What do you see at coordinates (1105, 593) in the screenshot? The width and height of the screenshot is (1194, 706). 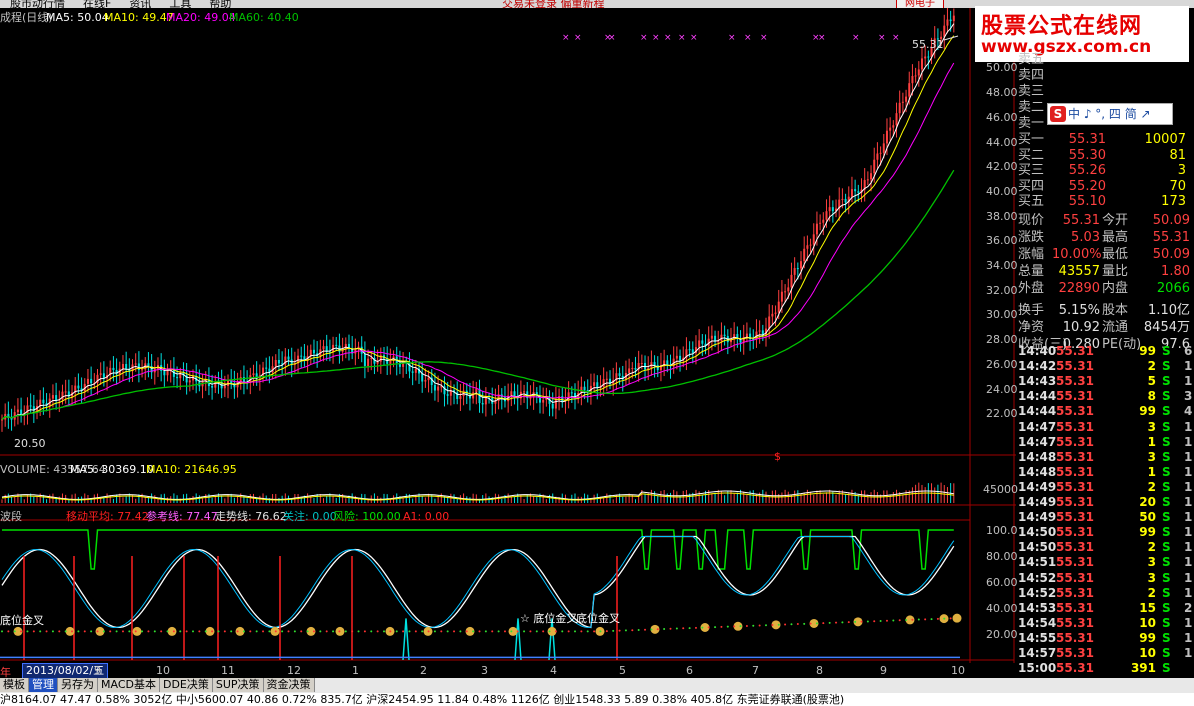 I see `tick-row: 14:52 55.31 2 S 1` at bounding box center [1105, 593].